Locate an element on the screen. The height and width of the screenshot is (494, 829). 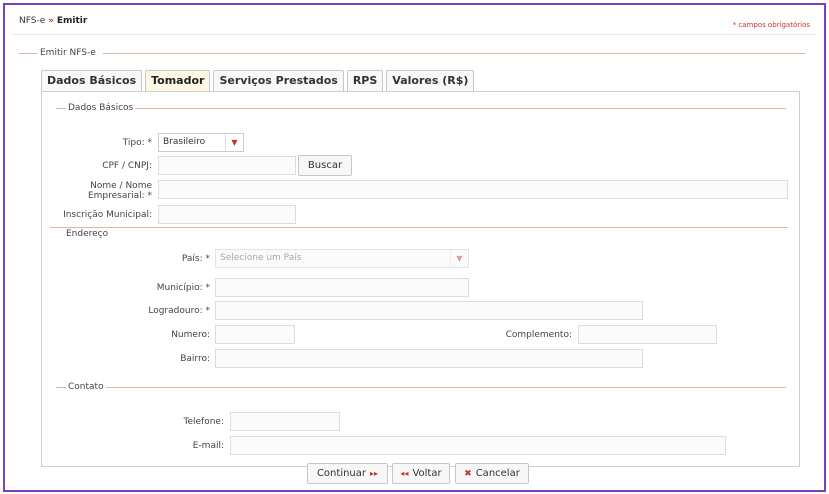
tab-servicos-prestados: Serviços Prestados is located at coordinates (278, 80).